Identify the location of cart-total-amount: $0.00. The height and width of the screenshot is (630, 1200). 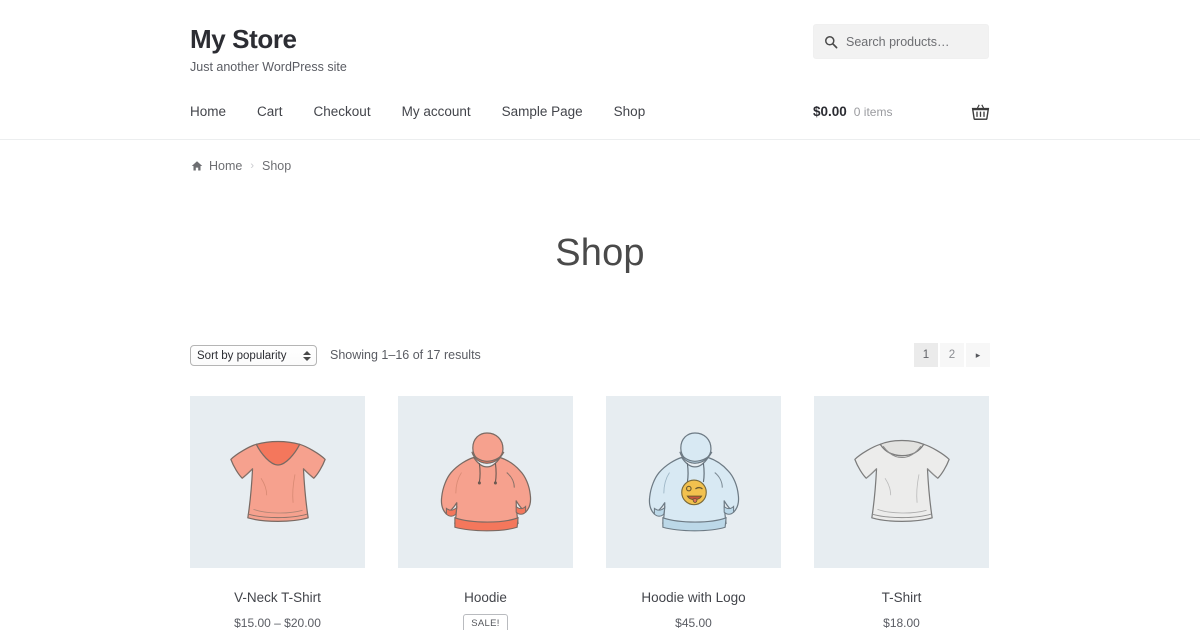
(830, 111).